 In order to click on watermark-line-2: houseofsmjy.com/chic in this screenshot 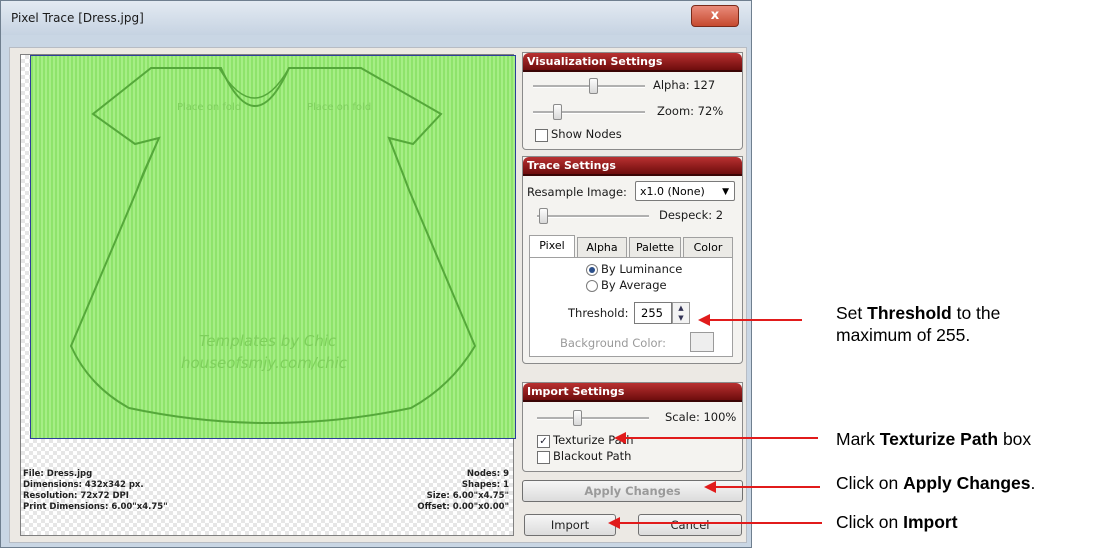, I will do `click(264, 363)`.